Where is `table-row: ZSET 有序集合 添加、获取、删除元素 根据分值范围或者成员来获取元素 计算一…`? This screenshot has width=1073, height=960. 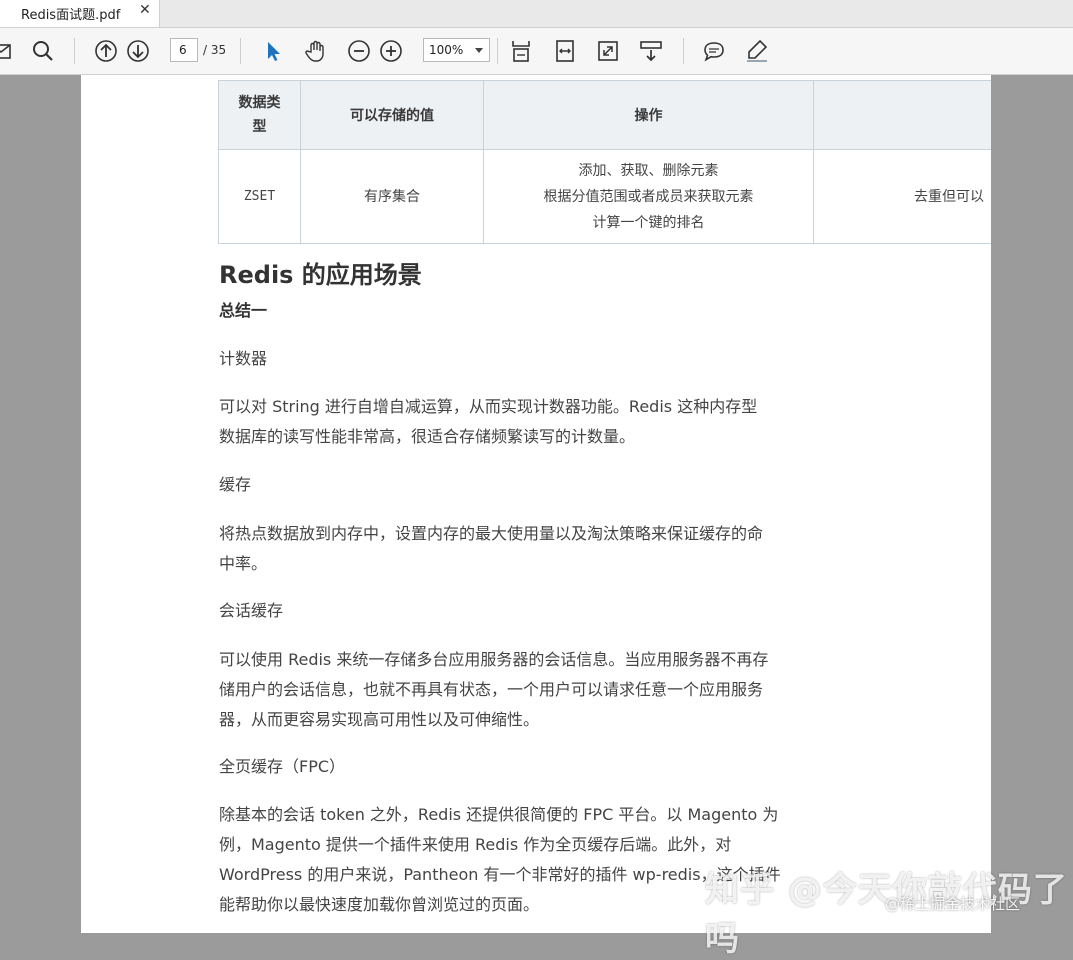
table-row: ZSET 有序集合 添加、获取、删除元素 根据分值范围或者成员来获取元素 计算一… is located at coordinates (604, 196).